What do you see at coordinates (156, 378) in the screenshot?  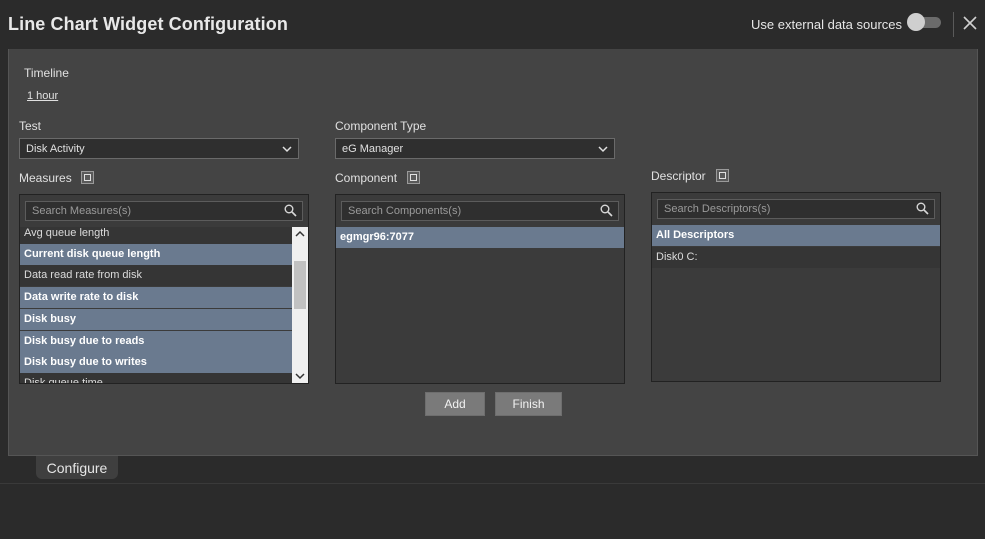 I see `list-item: Disk queue time` at bounding box center [156, 378].